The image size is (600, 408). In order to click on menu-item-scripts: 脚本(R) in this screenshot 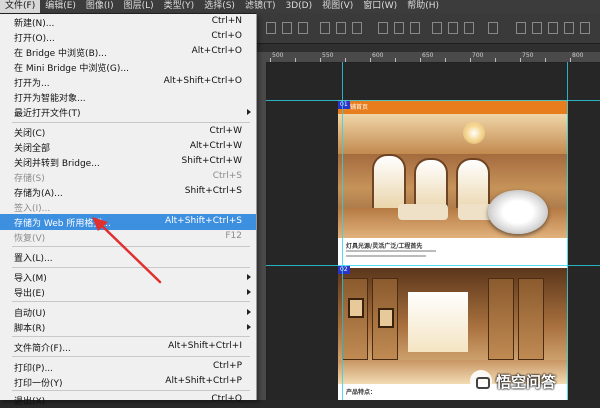, I will do `click(128, 327)`.